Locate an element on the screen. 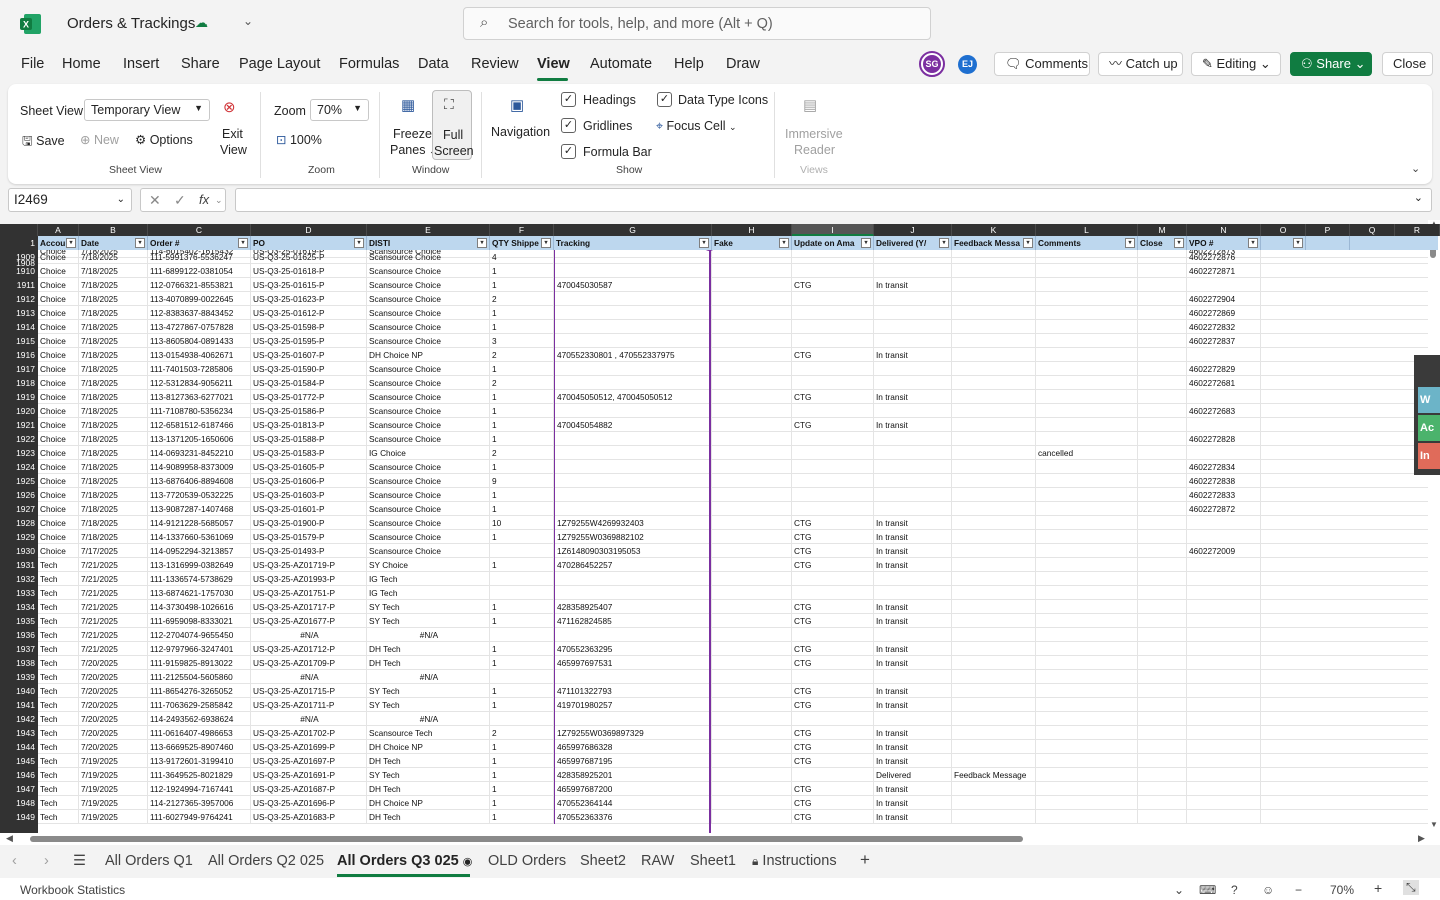  keyboard-icon: ⌨ is located at coordinates (1207, 890).